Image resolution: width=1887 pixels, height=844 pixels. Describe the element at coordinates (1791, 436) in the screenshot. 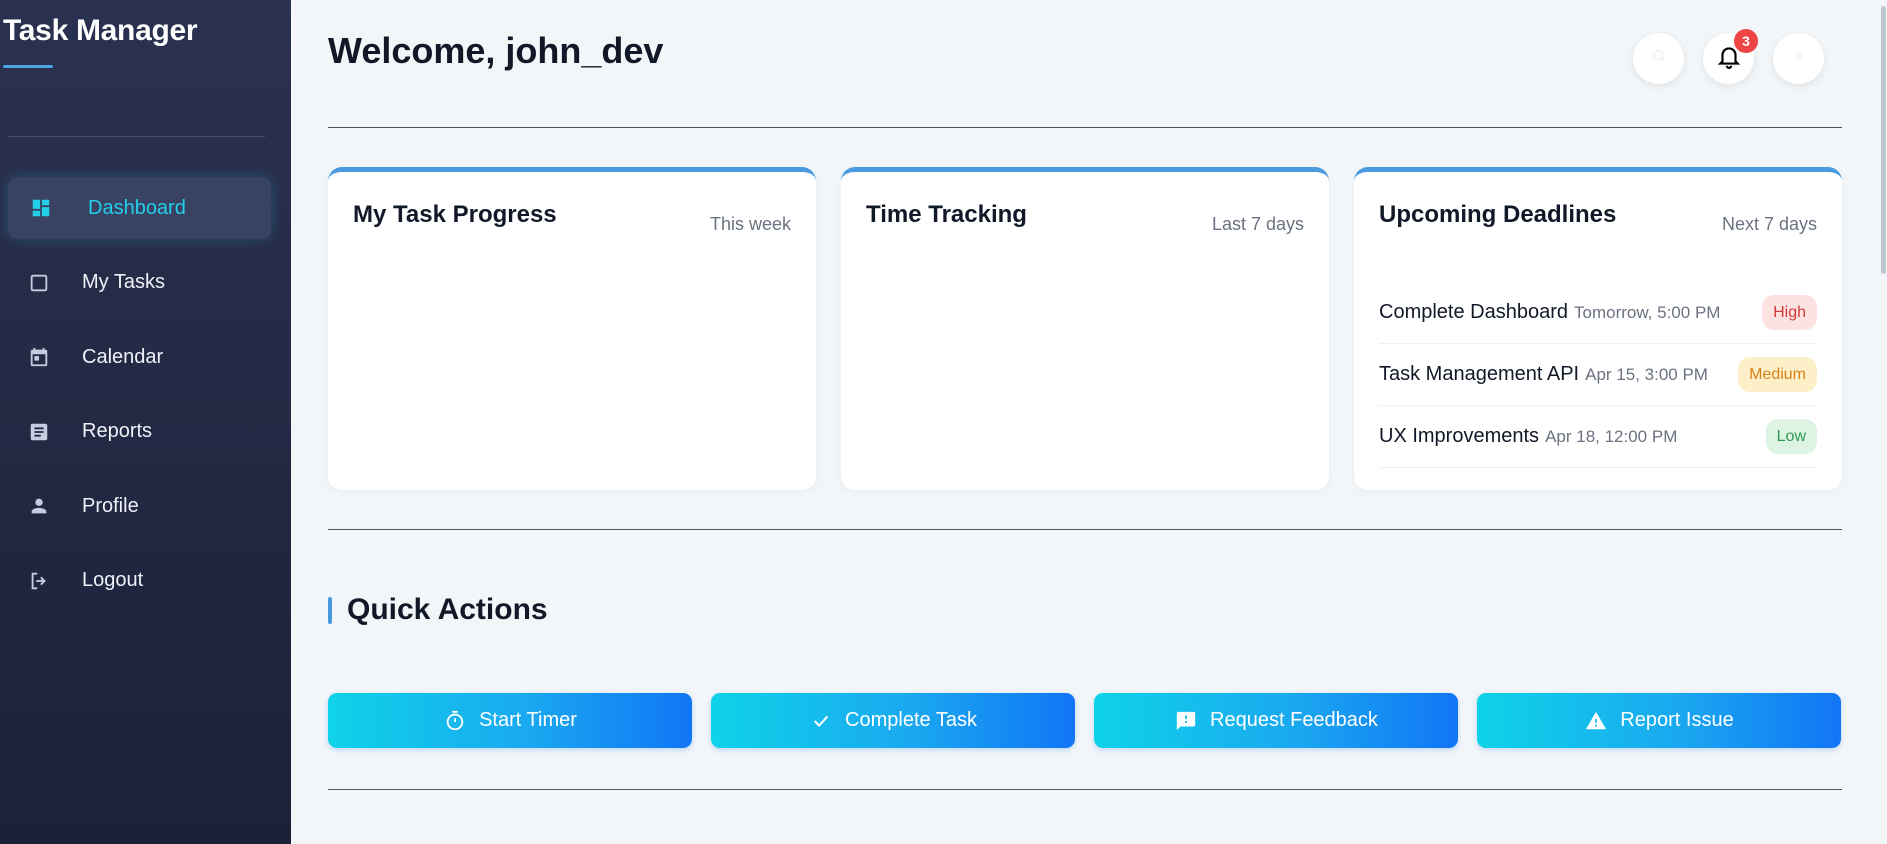

I see `priority-badge: Low` at that location.